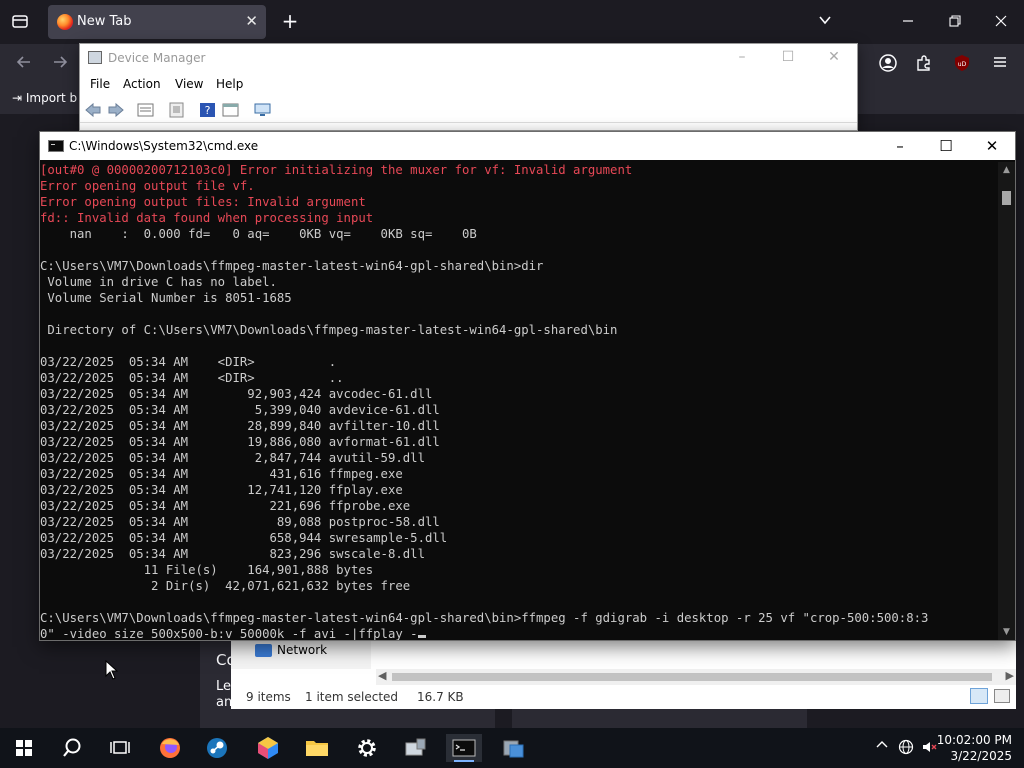 Image resolution: width=1024 pixels, height=768 pixels. What do you see at coordinates (1001, 22) in the screenshot?
I see `close-window-icon` at bounding box center [1001, 22].